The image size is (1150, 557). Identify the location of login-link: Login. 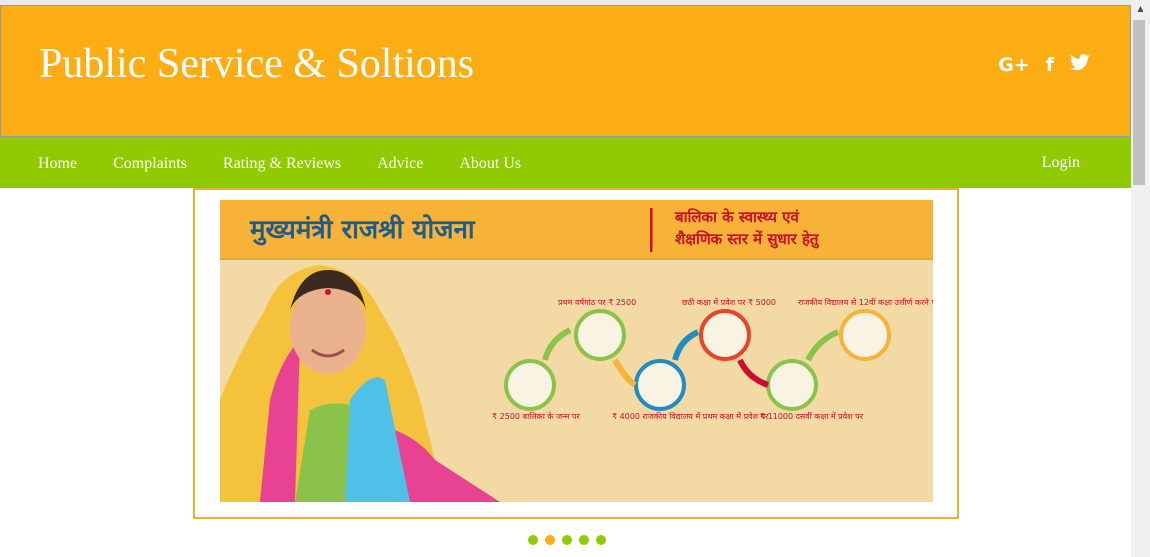
(1061, 163).